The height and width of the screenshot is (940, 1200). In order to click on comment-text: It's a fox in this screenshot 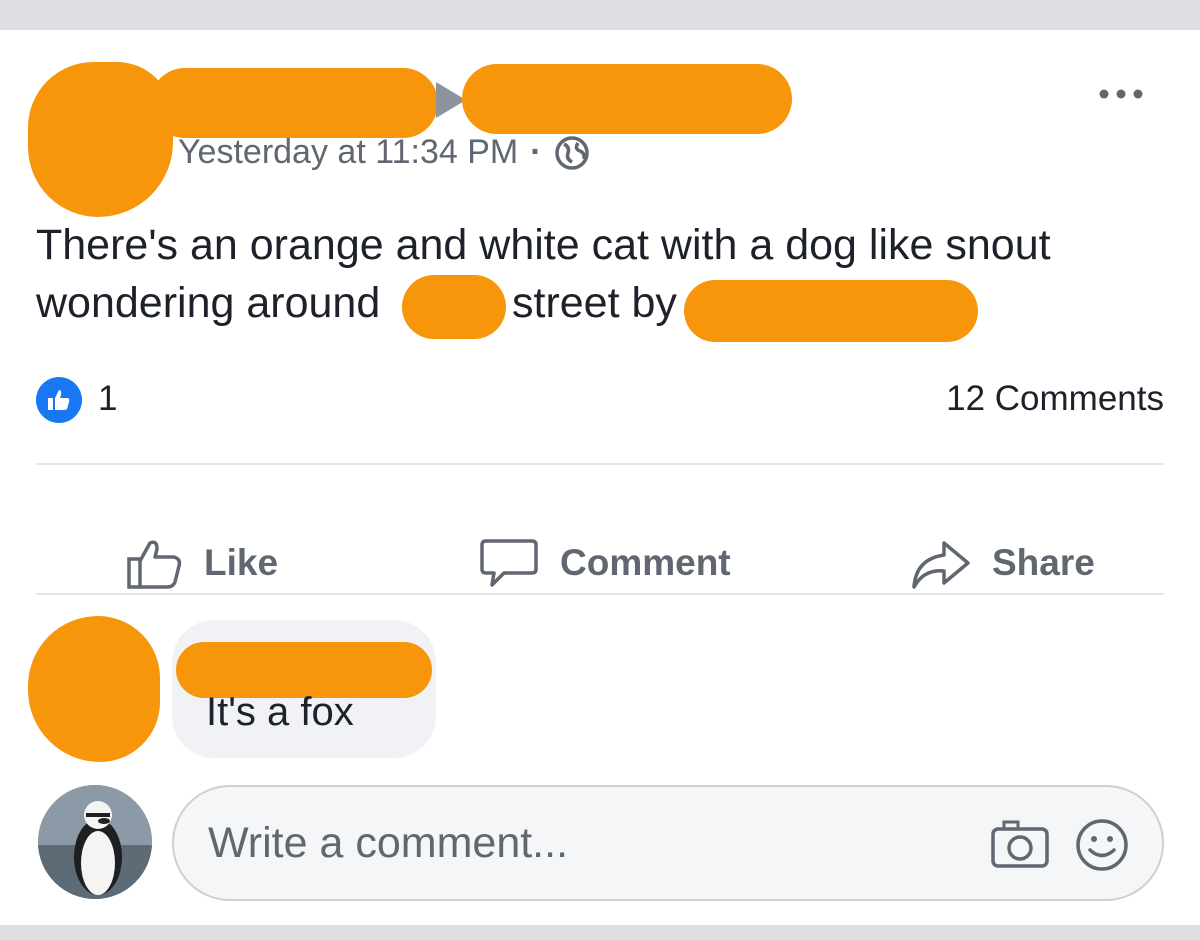, I will do `click(280, 712)`.